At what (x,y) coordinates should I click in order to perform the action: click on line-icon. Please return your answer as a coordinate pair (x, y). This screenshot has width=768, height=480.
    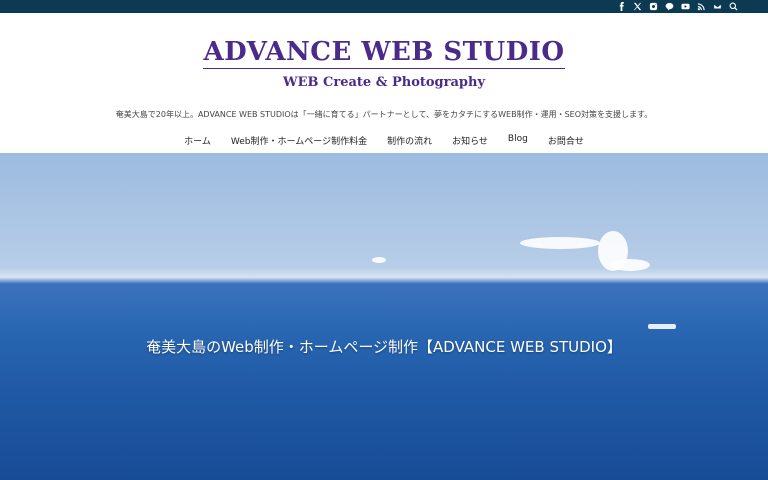
    Looking at the image, I should click on (669, 6).